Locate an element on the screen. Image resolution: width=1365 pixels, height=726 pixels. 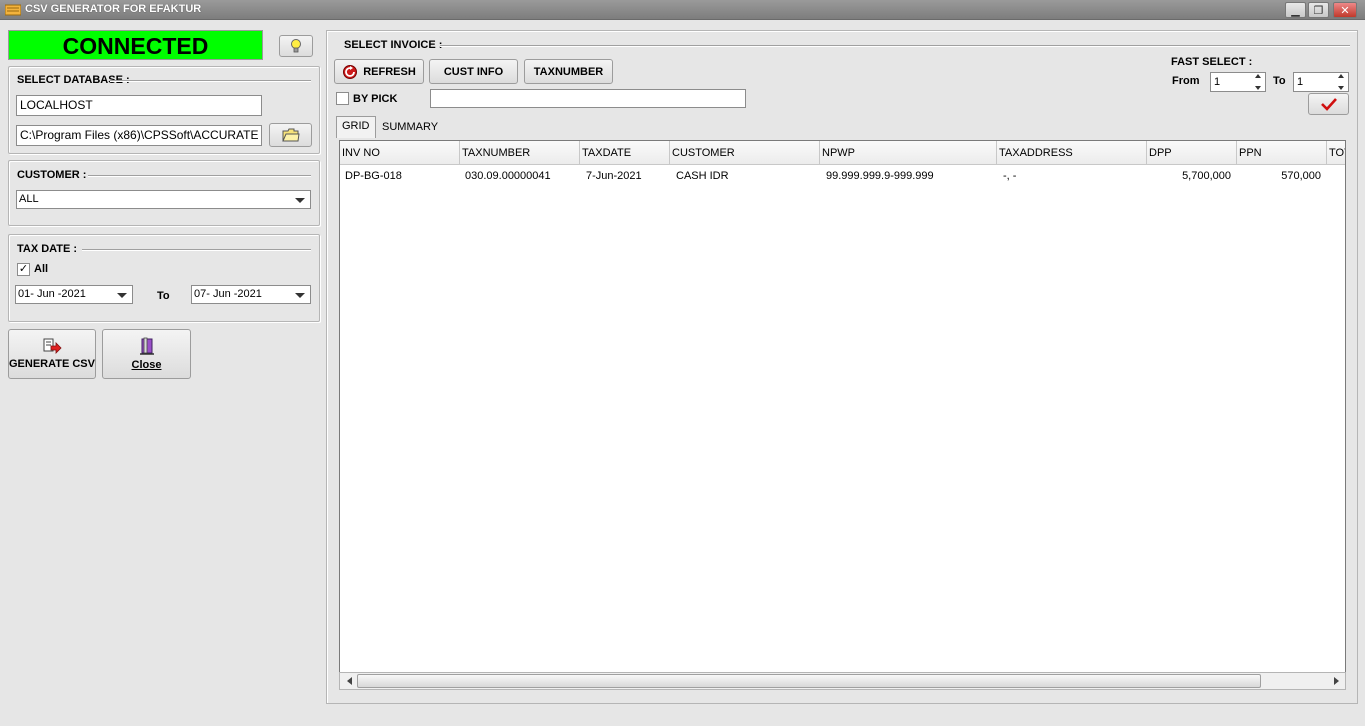
column-header: CUSTOMER is located at coordinates (745, 153).